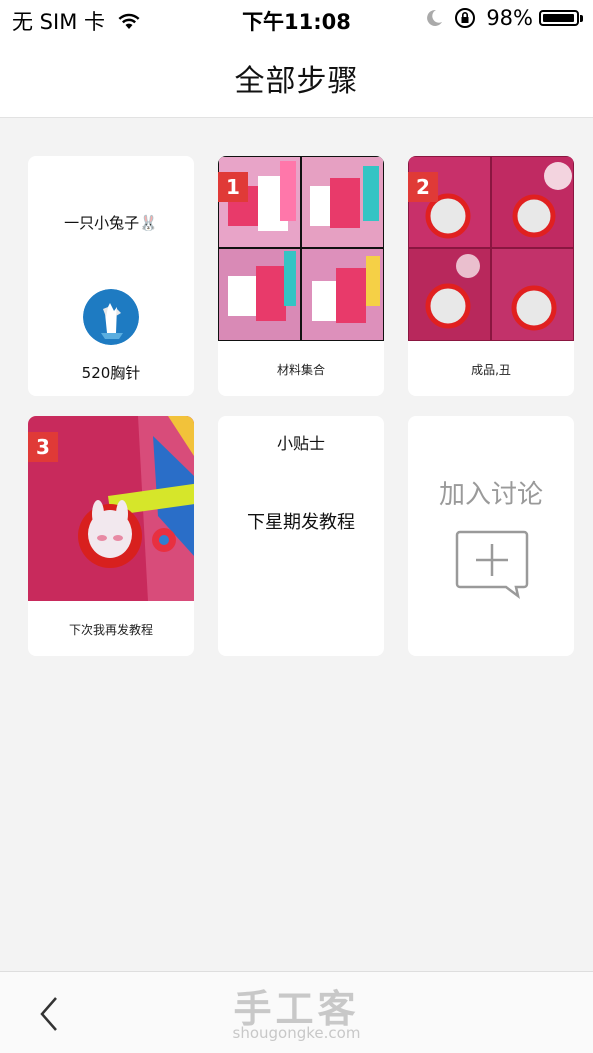 This screenshot has height=1053, width=593. I want to click on rotation-lock-icon, so click(465, 18).